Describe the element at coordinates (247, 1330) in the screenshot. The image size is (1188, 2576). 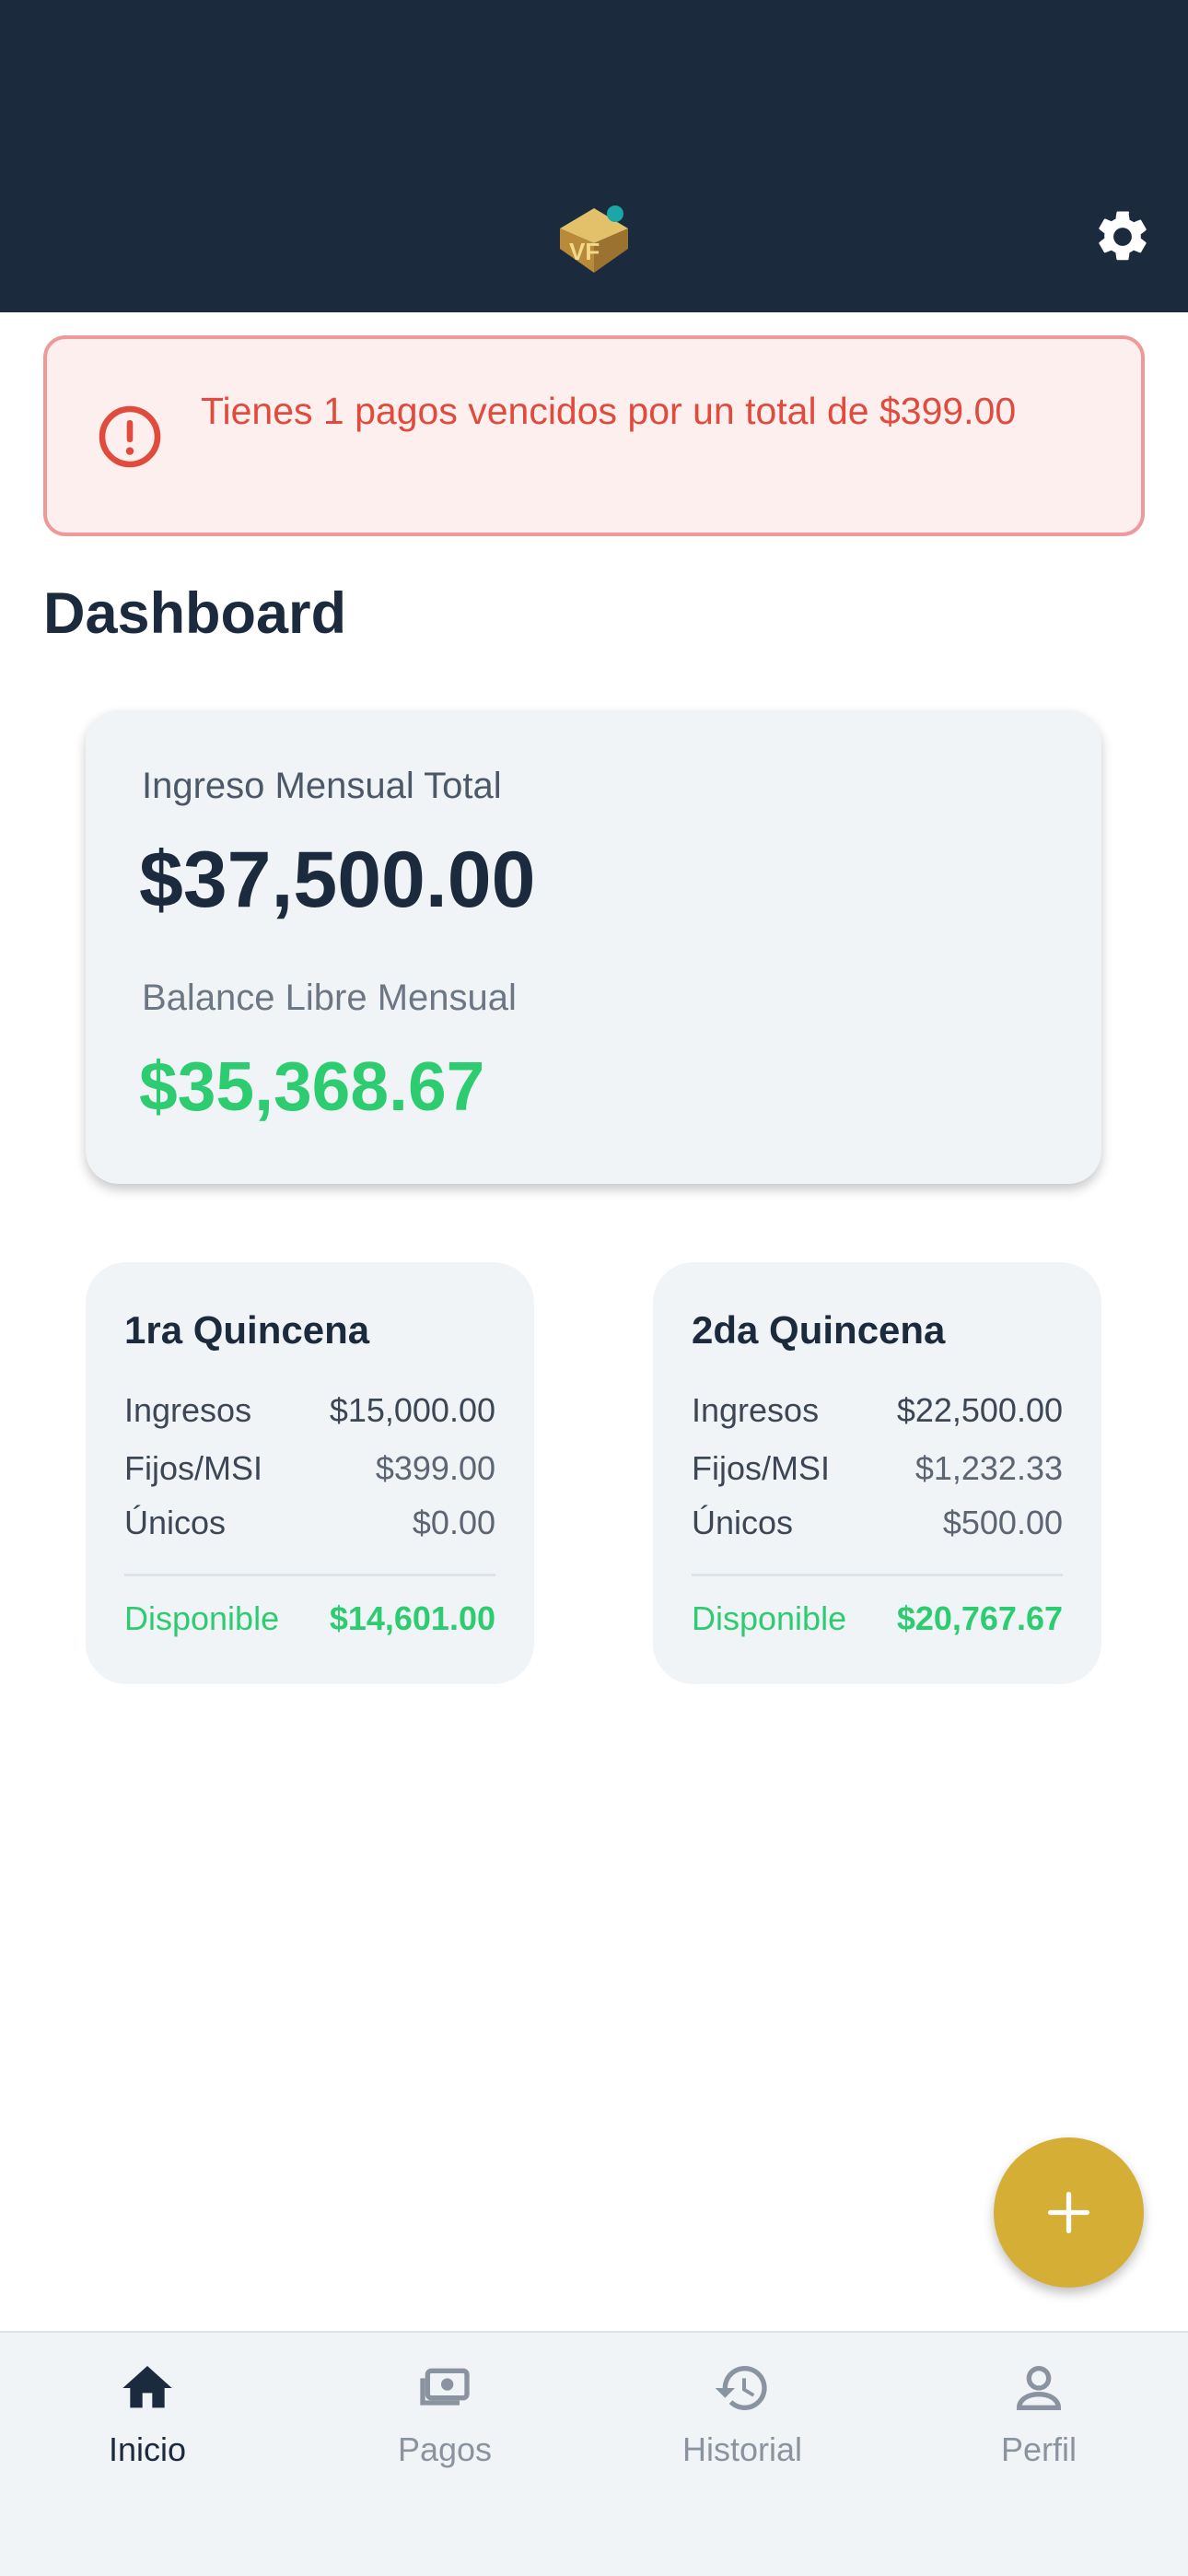
I see `quincena-title: 1ra Quincena` at that location.